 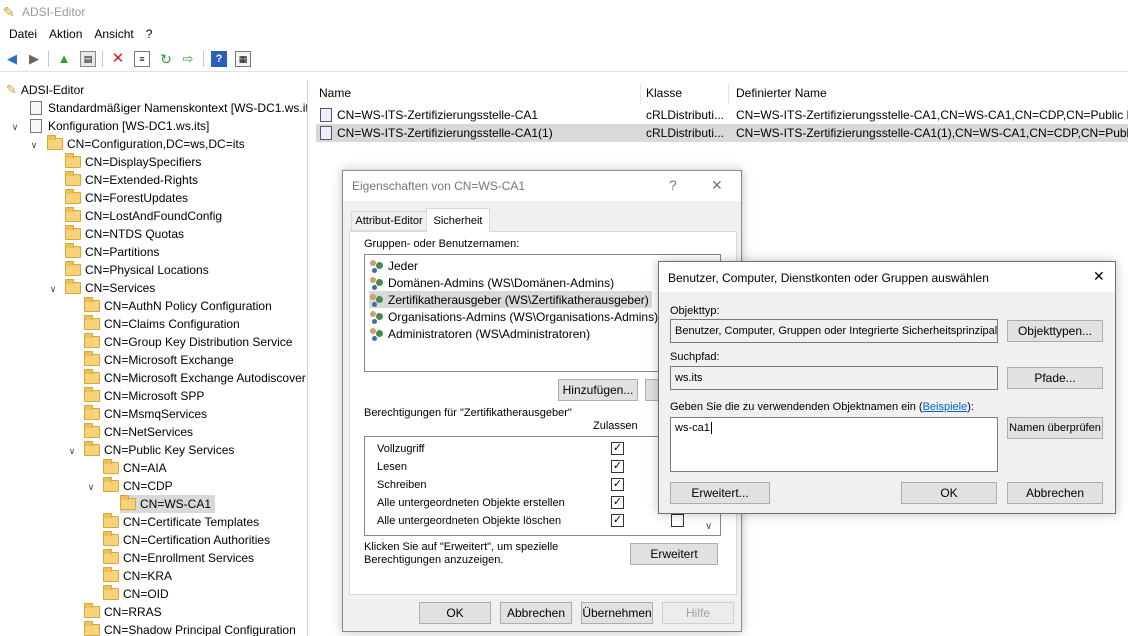 I want to click on tree-item: CN=Extended-Rights, so click(x=131, y=180).